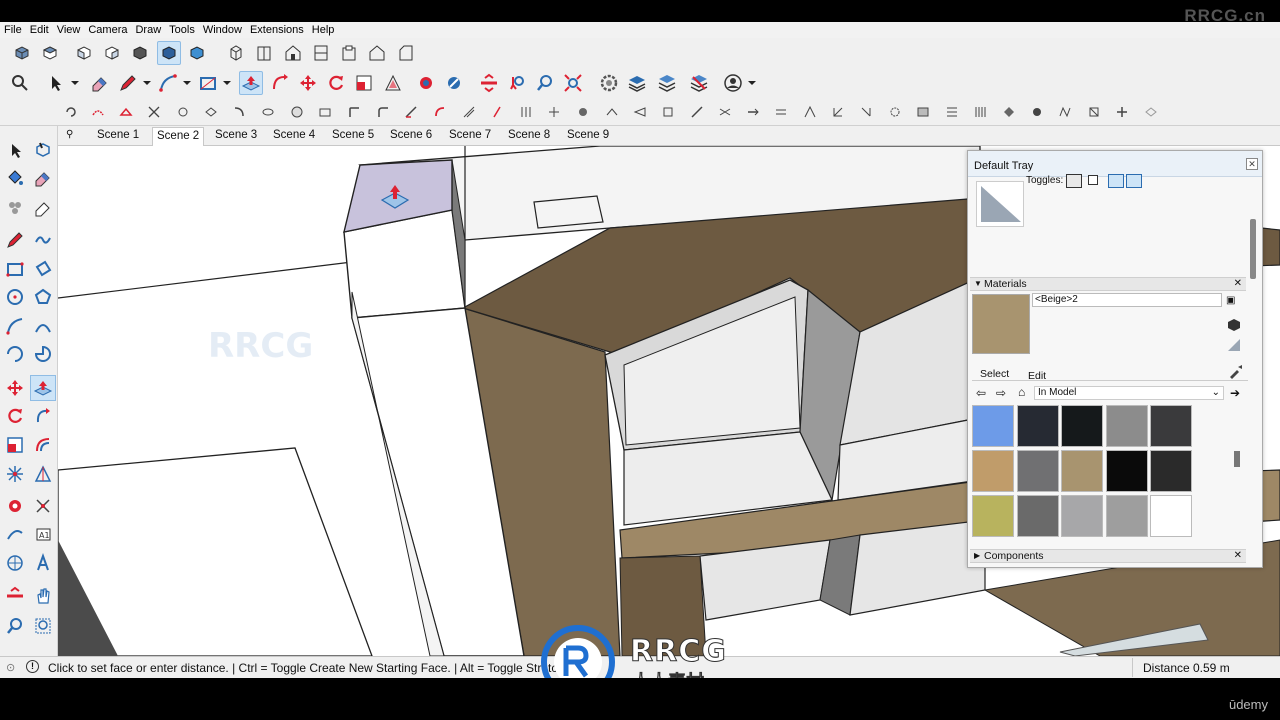  Describe the element at coordinates (1234, 345) in the screenshot. I see `sample-paint-icon` at that location.